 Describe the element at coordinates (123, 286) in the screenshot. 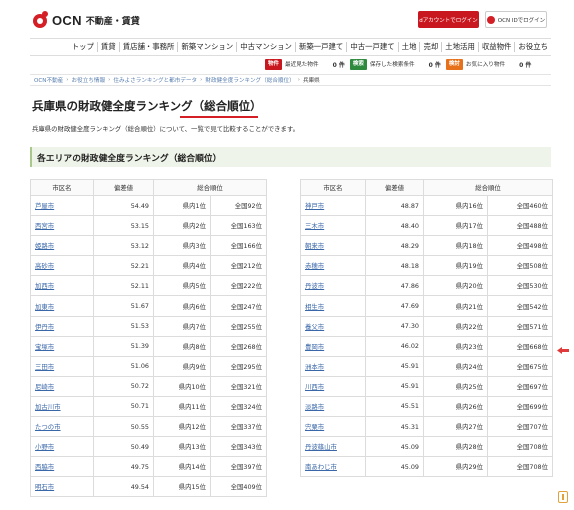

I see `deviation-value: 52.11` at that location.